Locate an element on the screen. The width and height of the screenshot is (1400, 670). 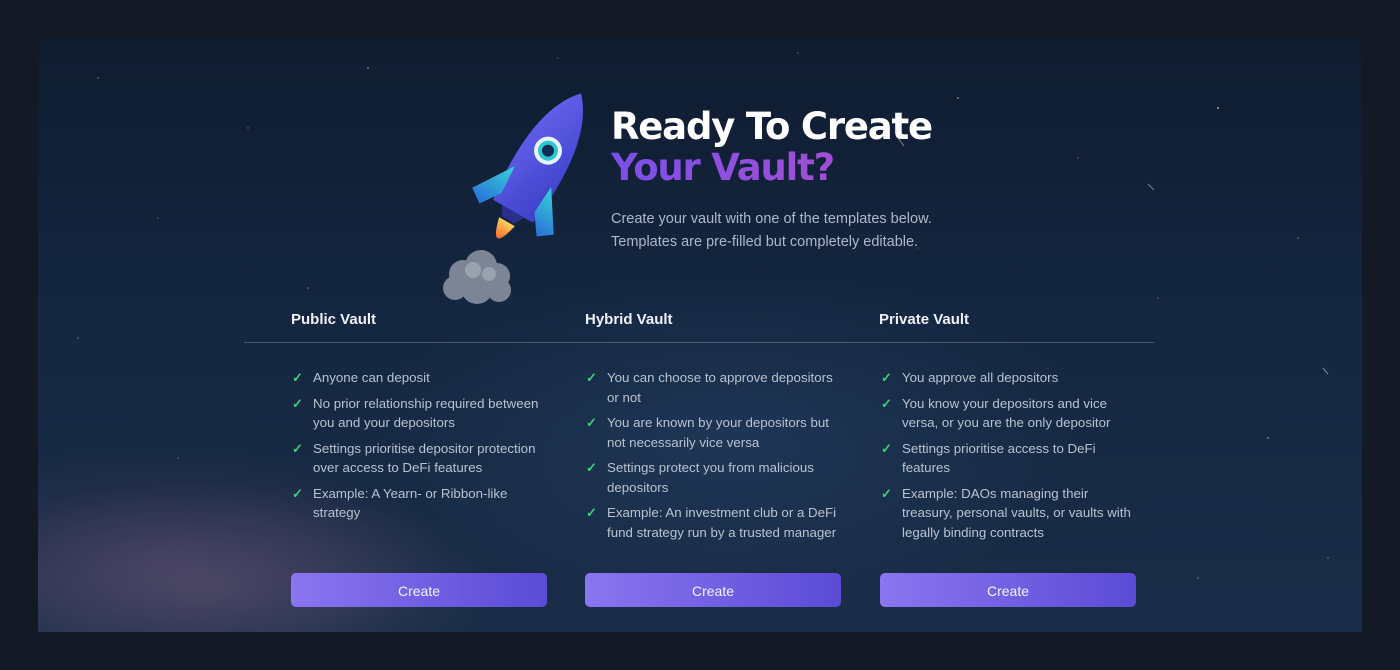
page-title: Ready To Create is located at coordinates (772, 126).